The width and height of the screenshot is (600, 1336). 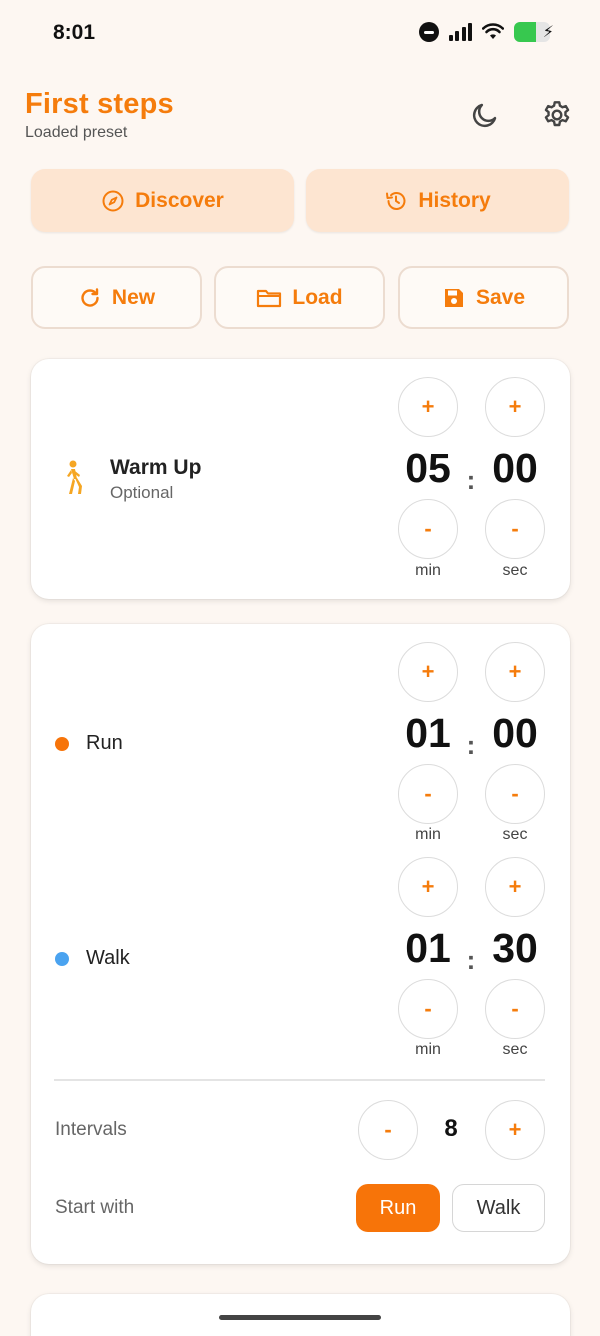 I want to click on discover-button: Discover, so click(x=162, y=200).